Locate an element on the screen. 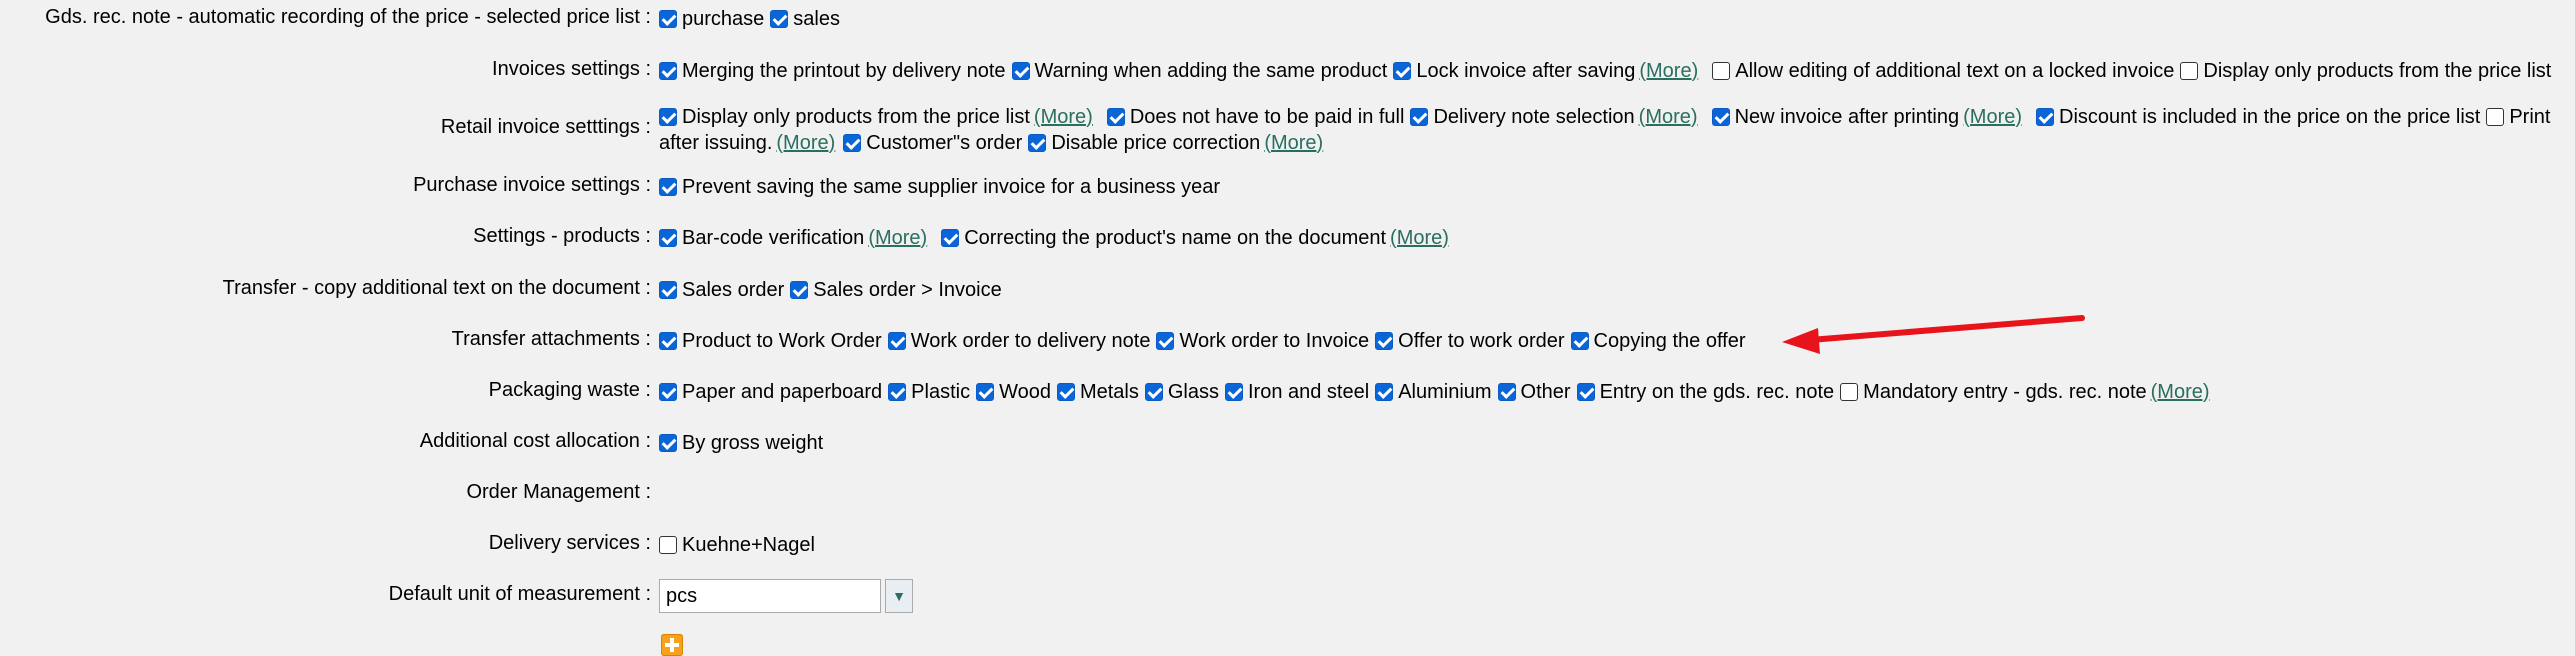 The height and width of the screenshot is (656, 2575). checkbox-paper-paperboard is located at coordinates (668, 392).